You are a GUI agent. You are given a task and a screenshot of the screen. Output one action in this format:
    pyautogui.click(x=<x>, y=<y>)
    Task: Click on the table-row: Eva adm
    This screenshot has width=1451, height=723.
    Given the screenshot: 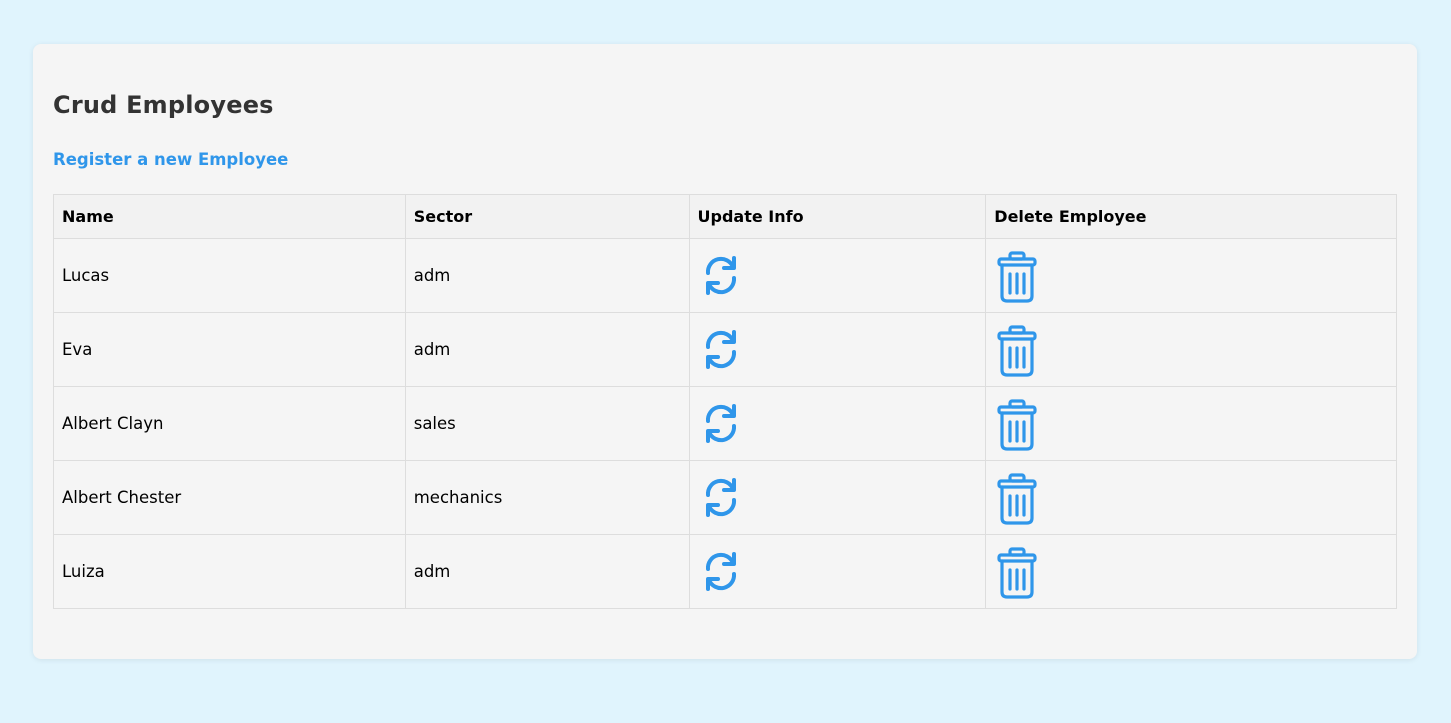 What is the action you would take?
    pyautogui.click(x=725, y=349)
    